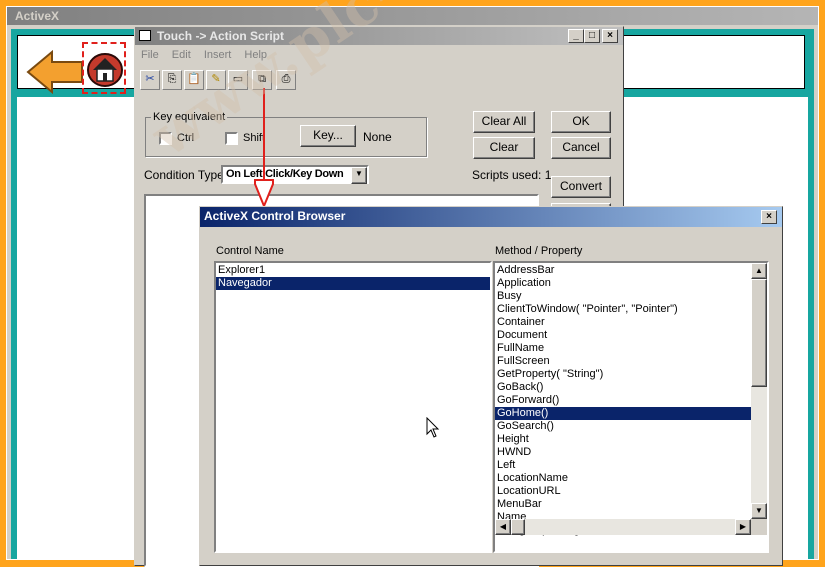 This screenshot has height=567, width=825. I want to click on horizontal-scrollbar: ◀ ▶, so click(623, 527).